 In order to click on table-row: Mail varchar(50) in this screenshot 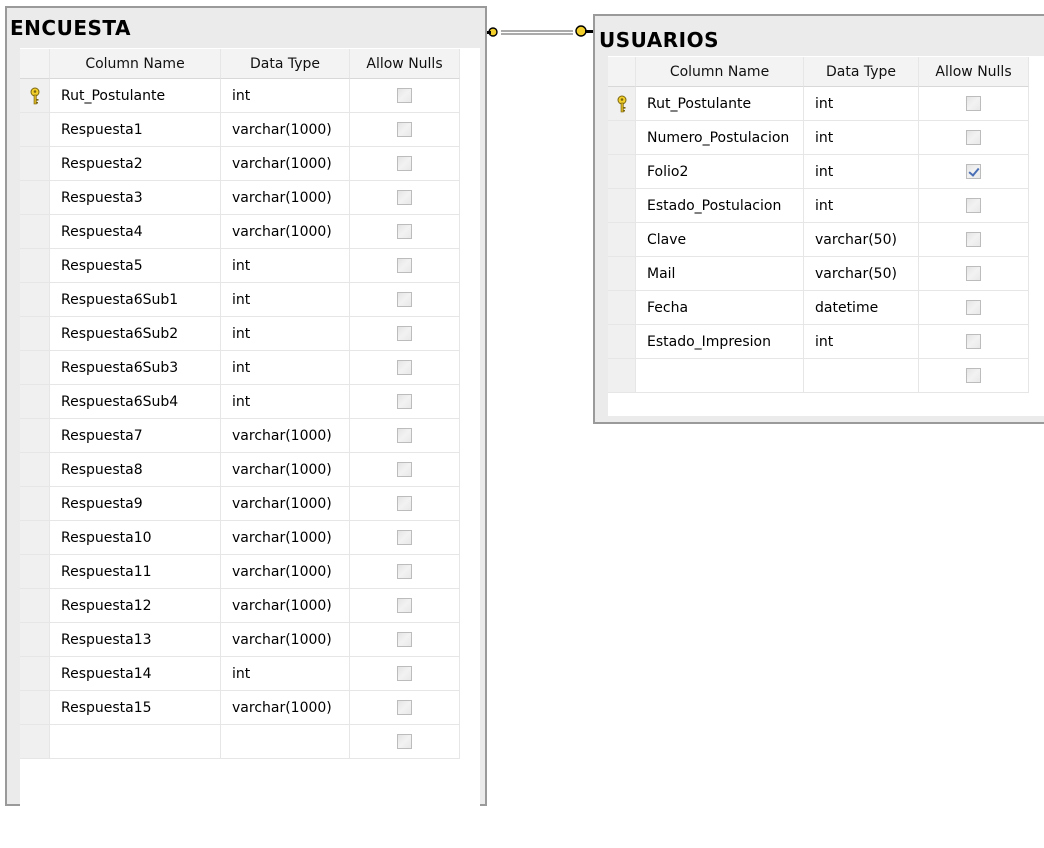, I will do `click(826, 274)`.